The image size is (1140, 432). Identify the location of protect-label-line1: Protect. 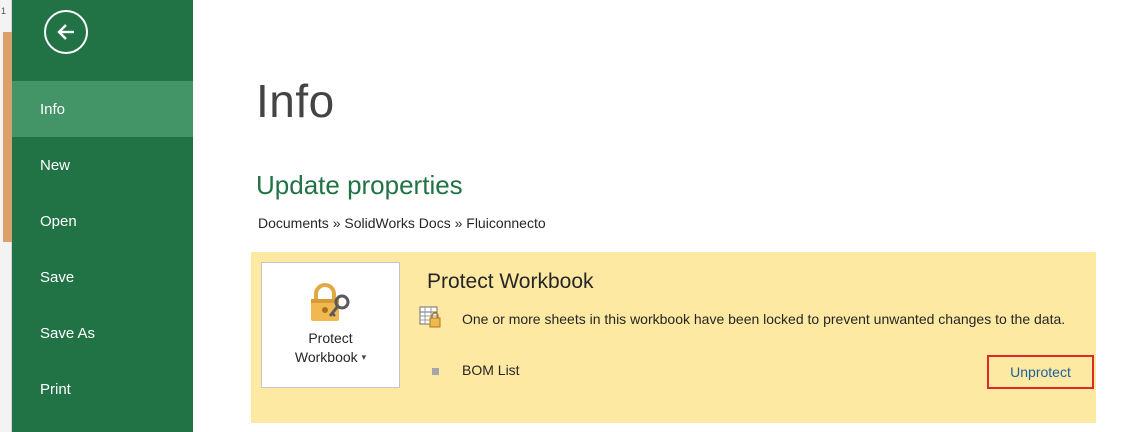
(330, 338).